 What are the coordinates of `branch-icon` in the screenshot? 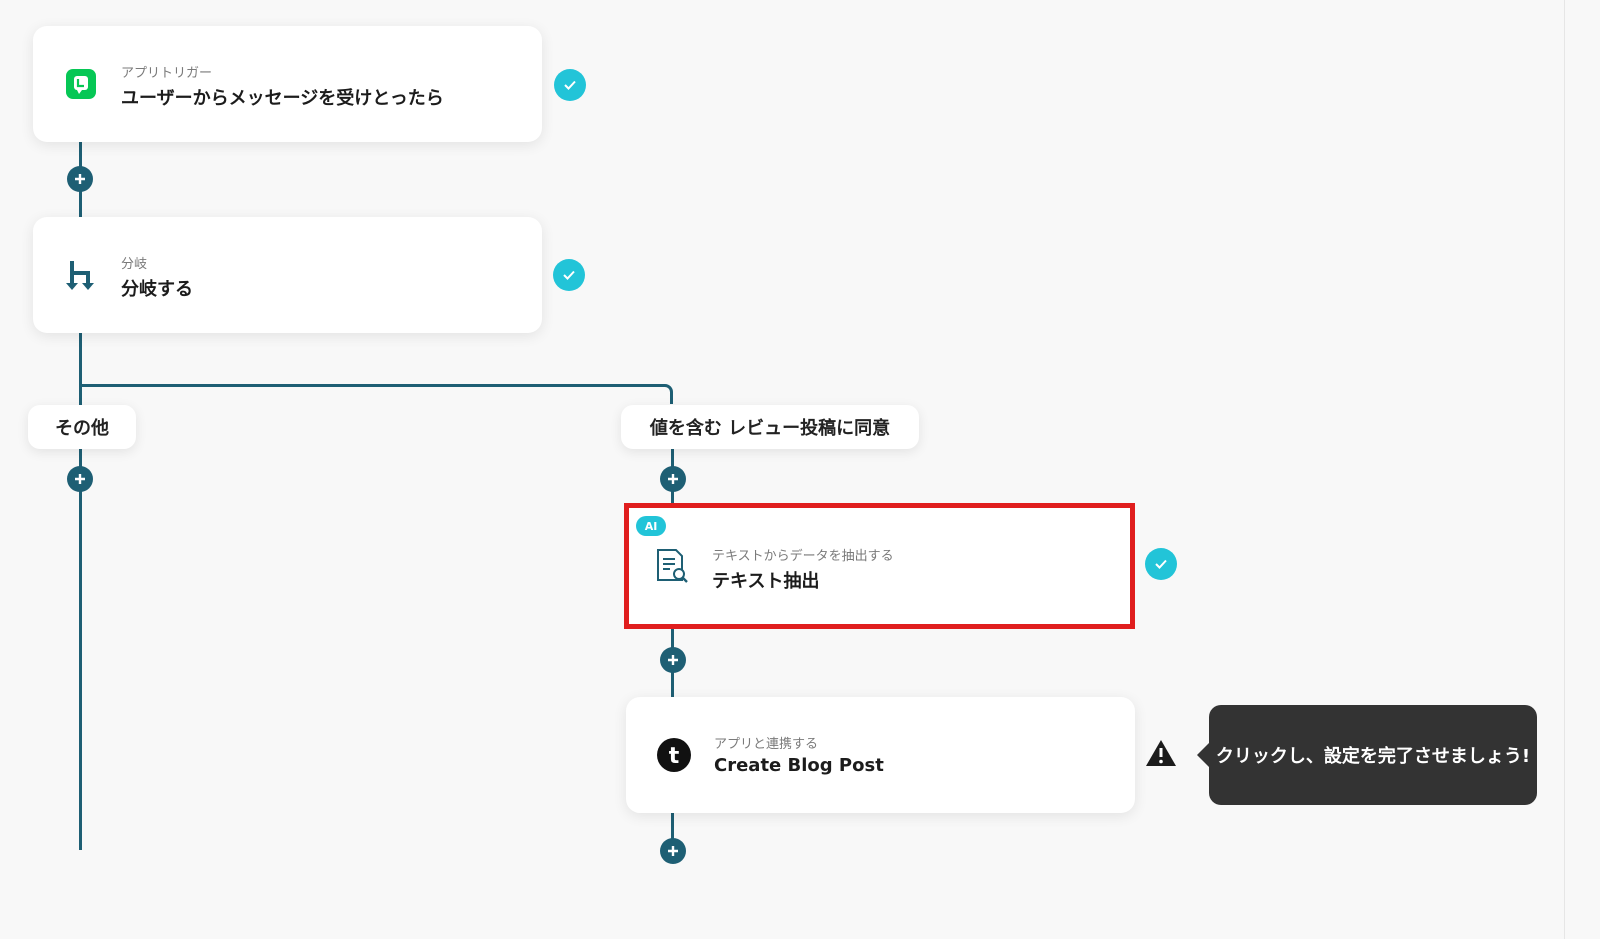 It's located at (81, 275).